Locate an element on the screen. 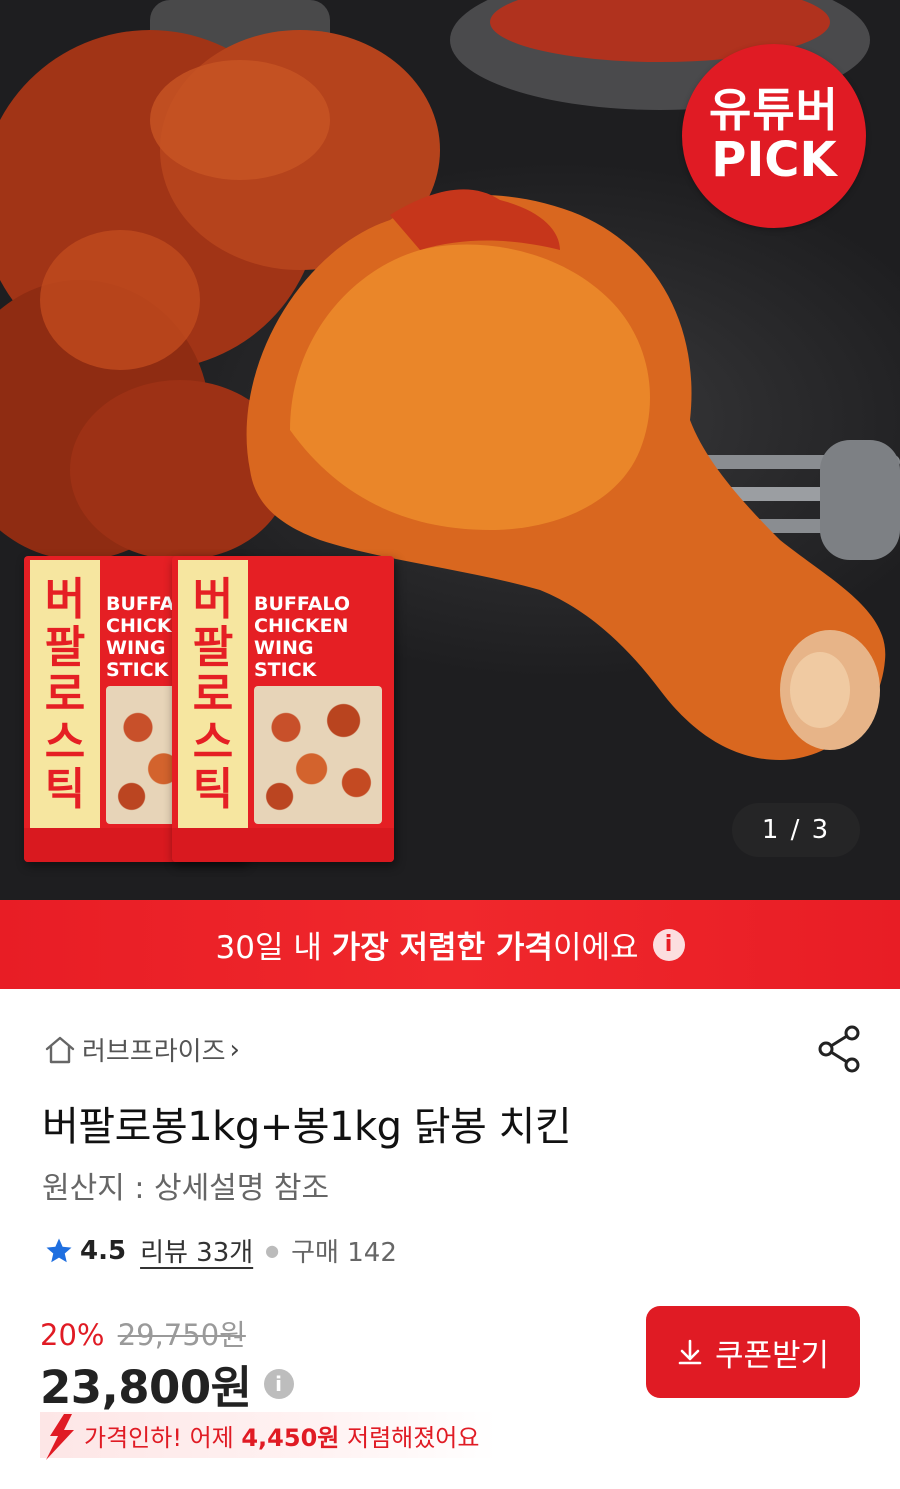  chevron-right-icon: › is located at coordinates (234, 1049).